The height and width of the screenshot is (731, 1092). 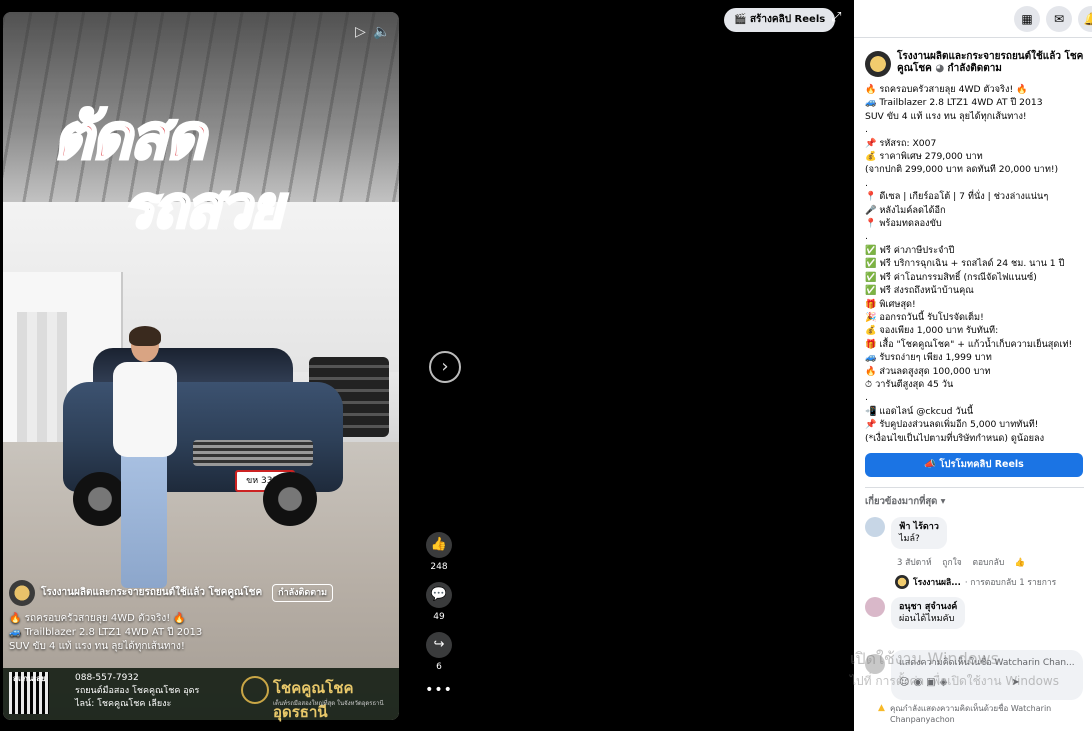 I want to click on send-icon: ➤, so click(x=1017, y=682).